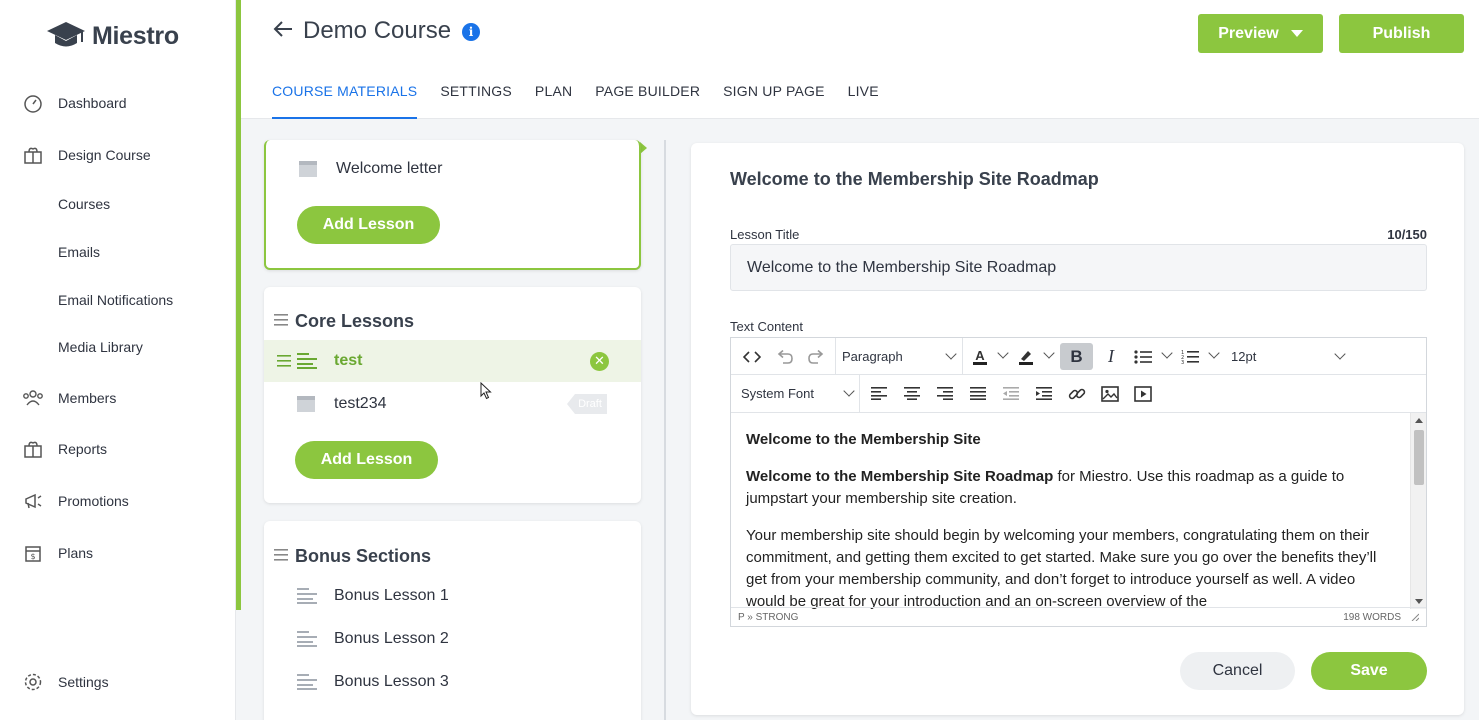 This screenshot has height=720, width=1479. What do you see at coordinates (135, 35) in the screenshot?
I see `app-name: Miestro` at bounding box center [135, 35].